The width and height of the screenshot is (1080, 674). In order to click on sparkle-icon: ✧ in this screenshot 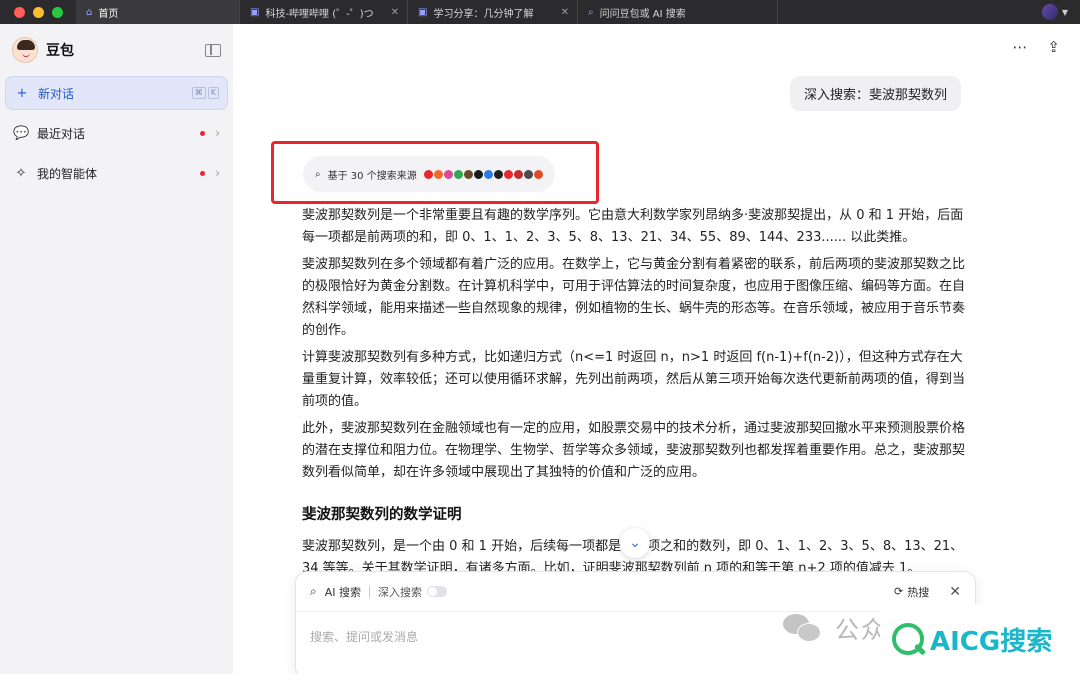, I will do `click(21, 173)`.